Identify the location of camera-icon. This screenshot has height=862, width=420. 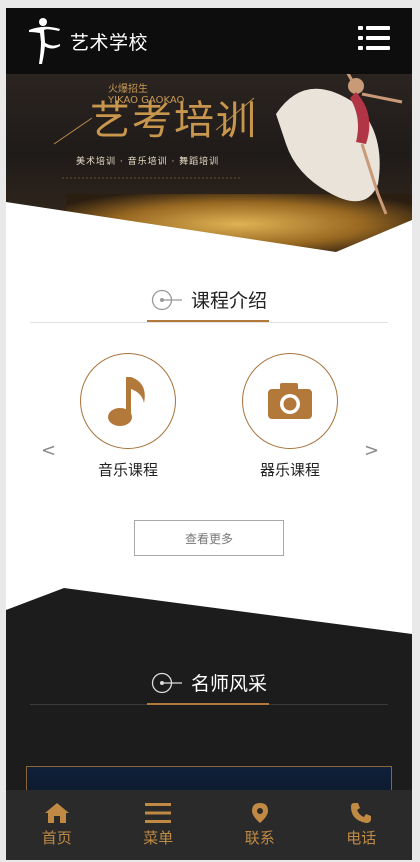
(290, 401).